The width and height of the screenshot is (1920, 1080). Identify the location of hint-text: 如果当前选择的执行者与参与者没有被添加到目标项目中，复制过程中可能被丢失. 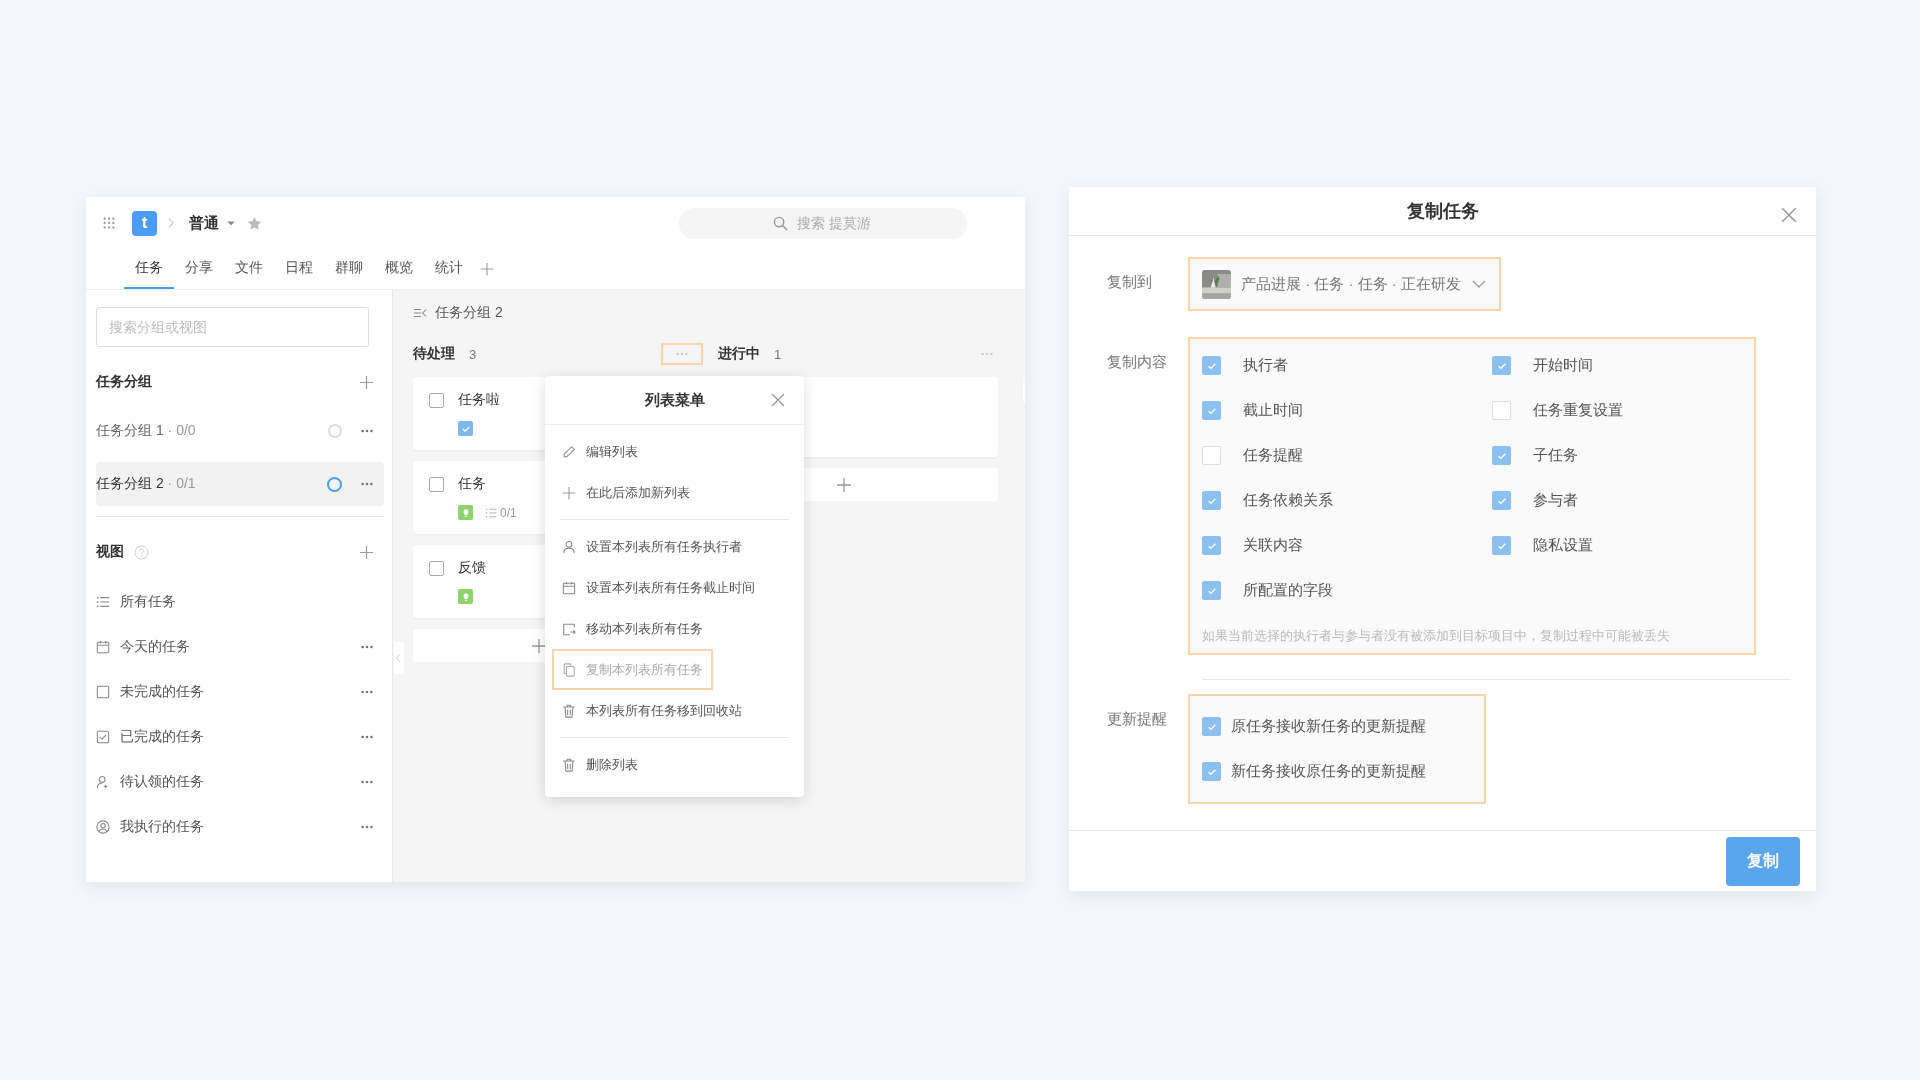
(1436, 636).